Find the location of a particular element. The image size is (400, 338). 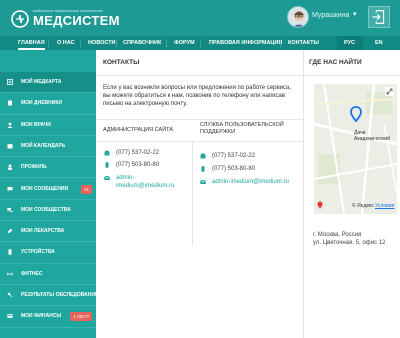

address-street: ул. Цветочная, 5, офис 12 is located at coordinates (349, 243).